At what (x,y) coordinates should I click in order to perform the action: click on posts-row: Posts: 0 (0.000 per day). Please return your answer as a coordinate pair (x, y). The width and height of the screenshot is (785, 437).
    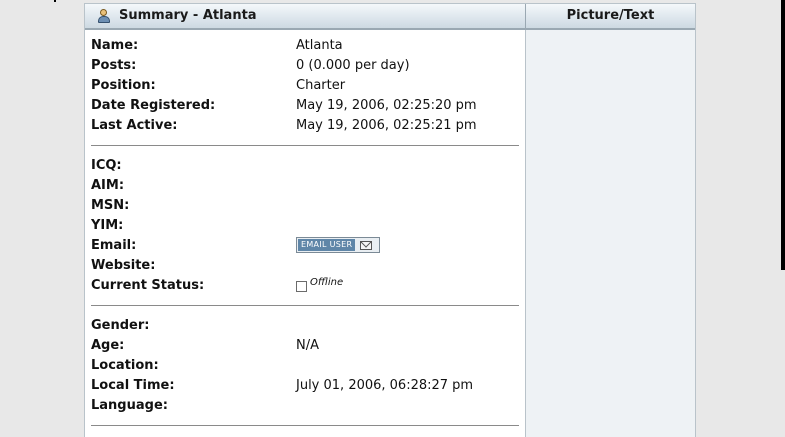
    Looking at the image, I should click on (306, 66).